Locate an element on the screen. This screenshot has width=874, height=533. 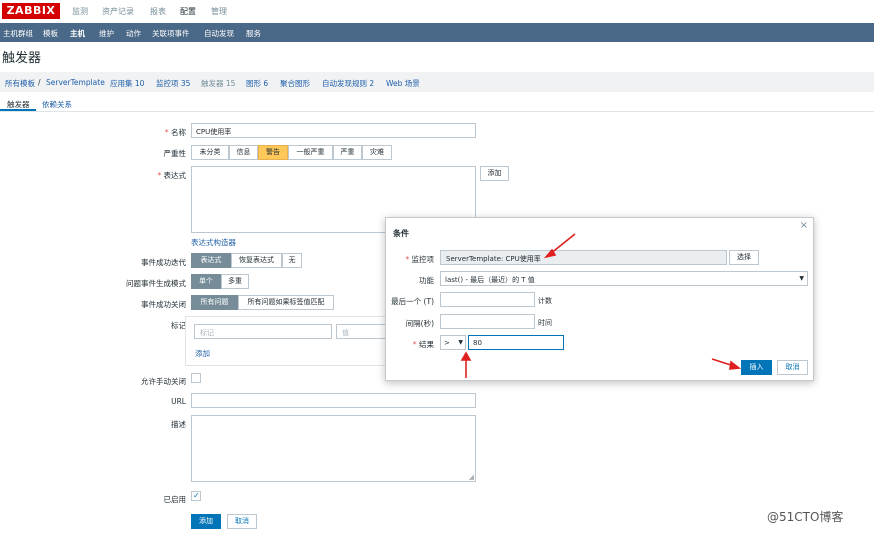
annotation-arrows is located at coordinates (601, 305).